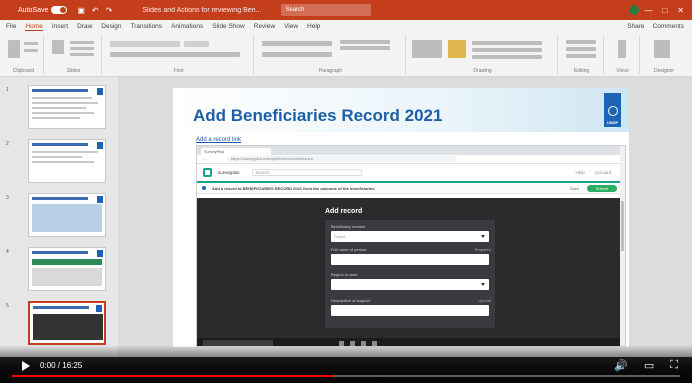  Describe the element at coordinates (649, 365) in the screenshot. I see `captions-icon: ▭` at that location.